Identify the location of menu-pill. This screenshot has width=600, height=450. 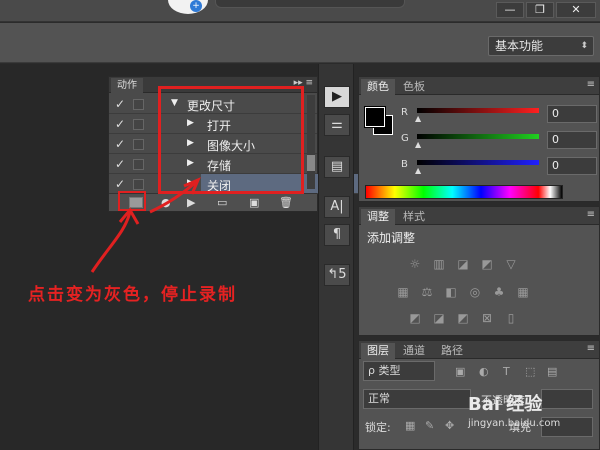
(310, 4).